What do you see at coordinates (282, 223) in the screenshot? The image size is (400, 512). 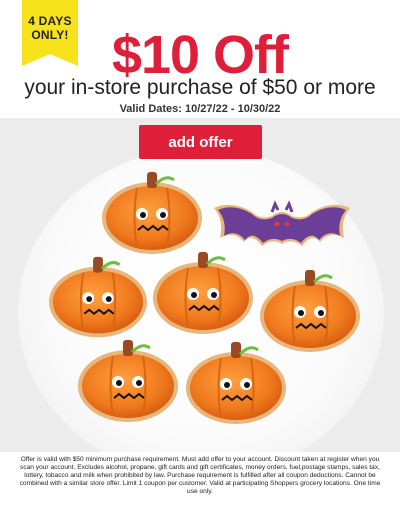 I see `bat-cookie-icon` at bounding box center [282, 223].